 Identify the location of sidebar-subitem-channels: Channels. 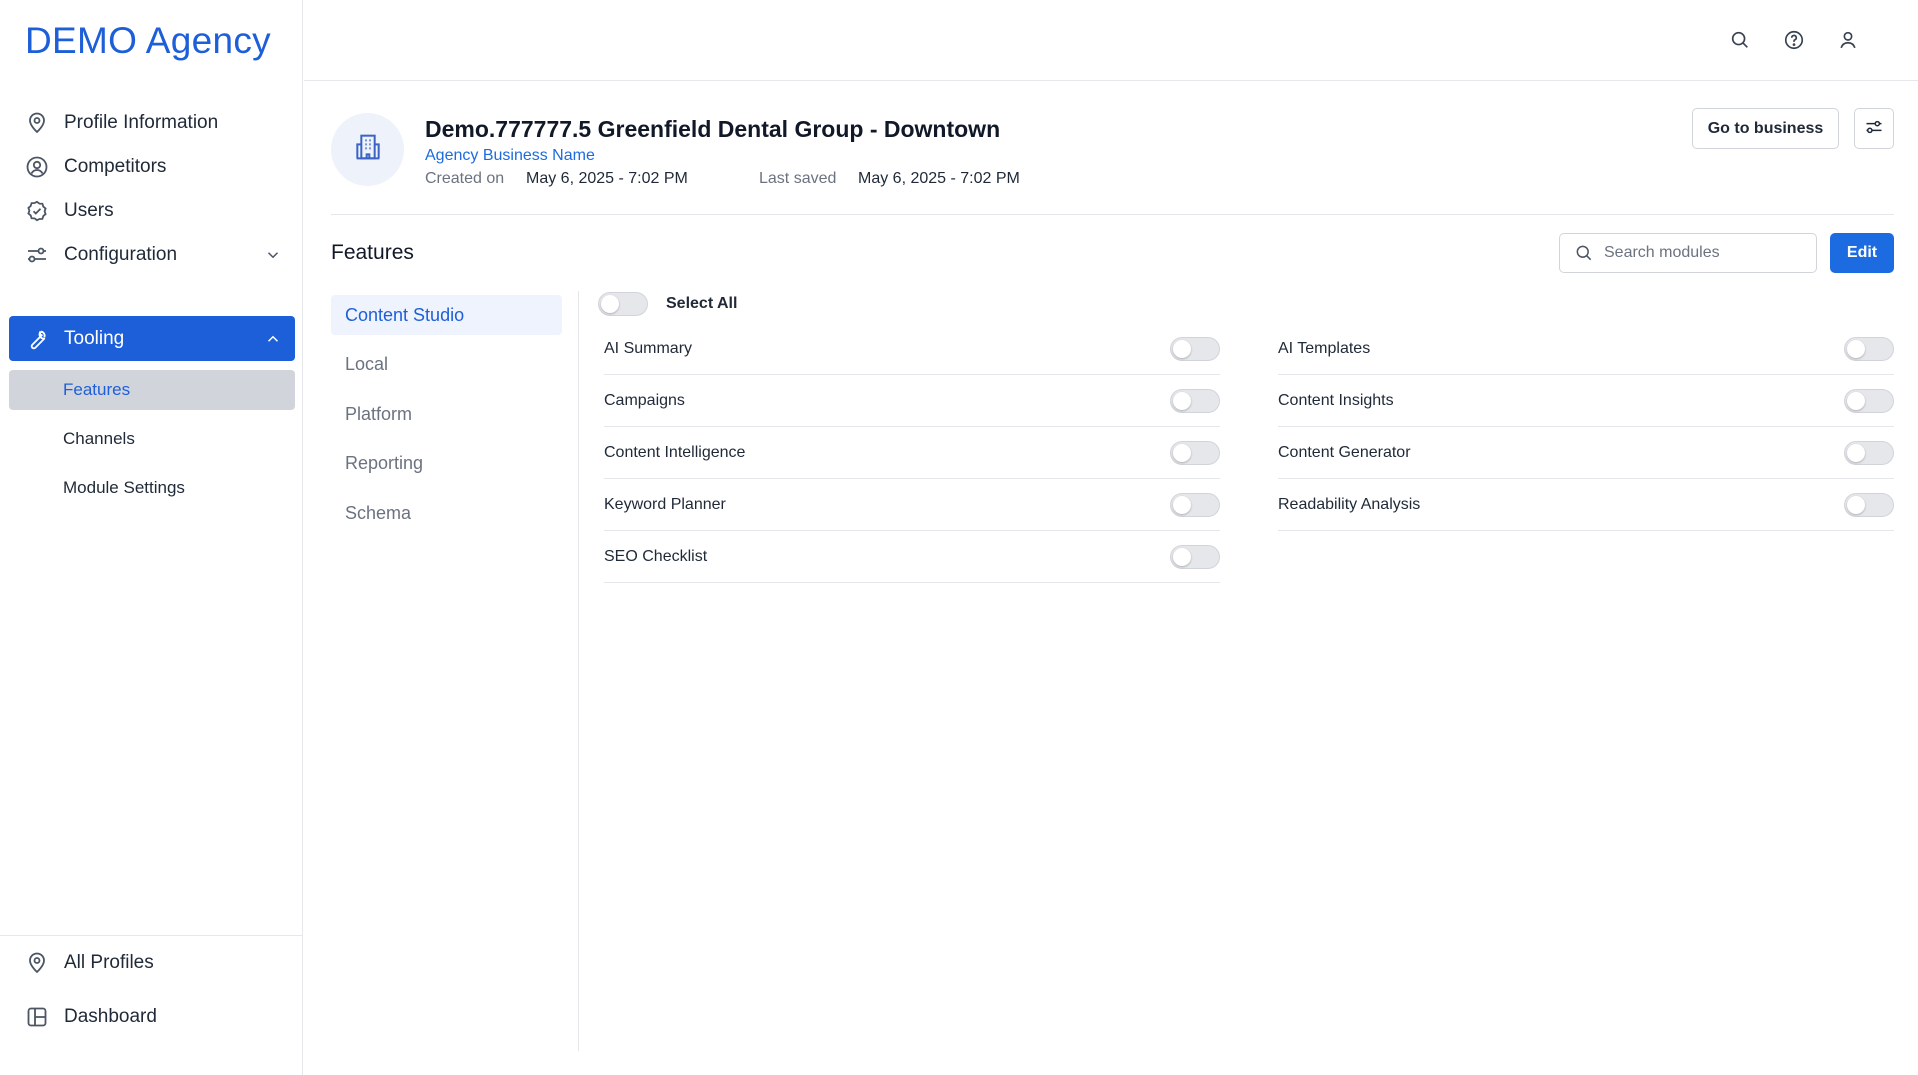
(152, 439).